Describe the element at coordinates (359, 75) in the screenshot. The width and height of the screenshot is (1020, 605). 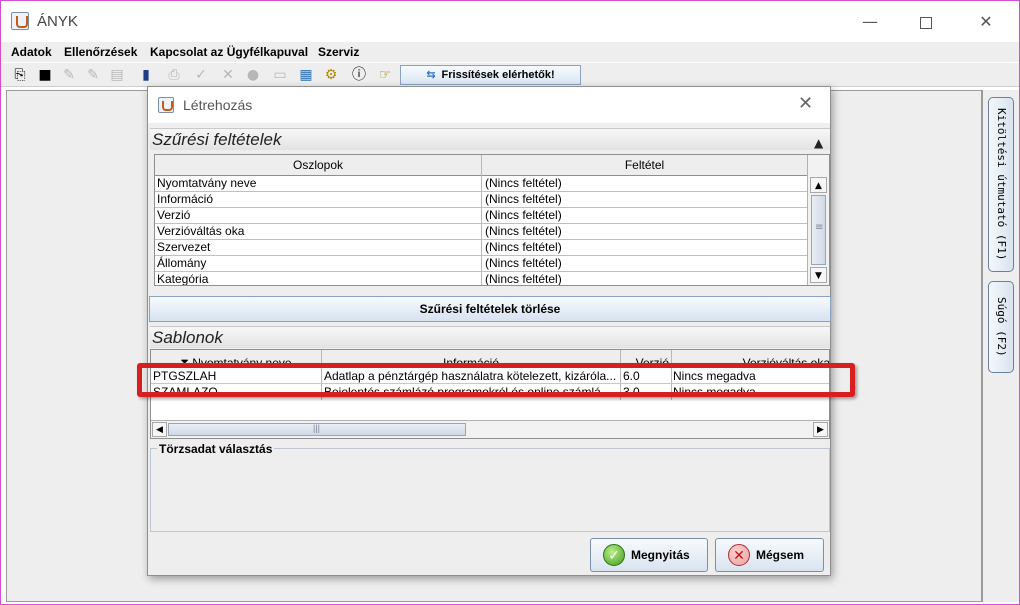
I see `info-icon: ⓘ` at that location.